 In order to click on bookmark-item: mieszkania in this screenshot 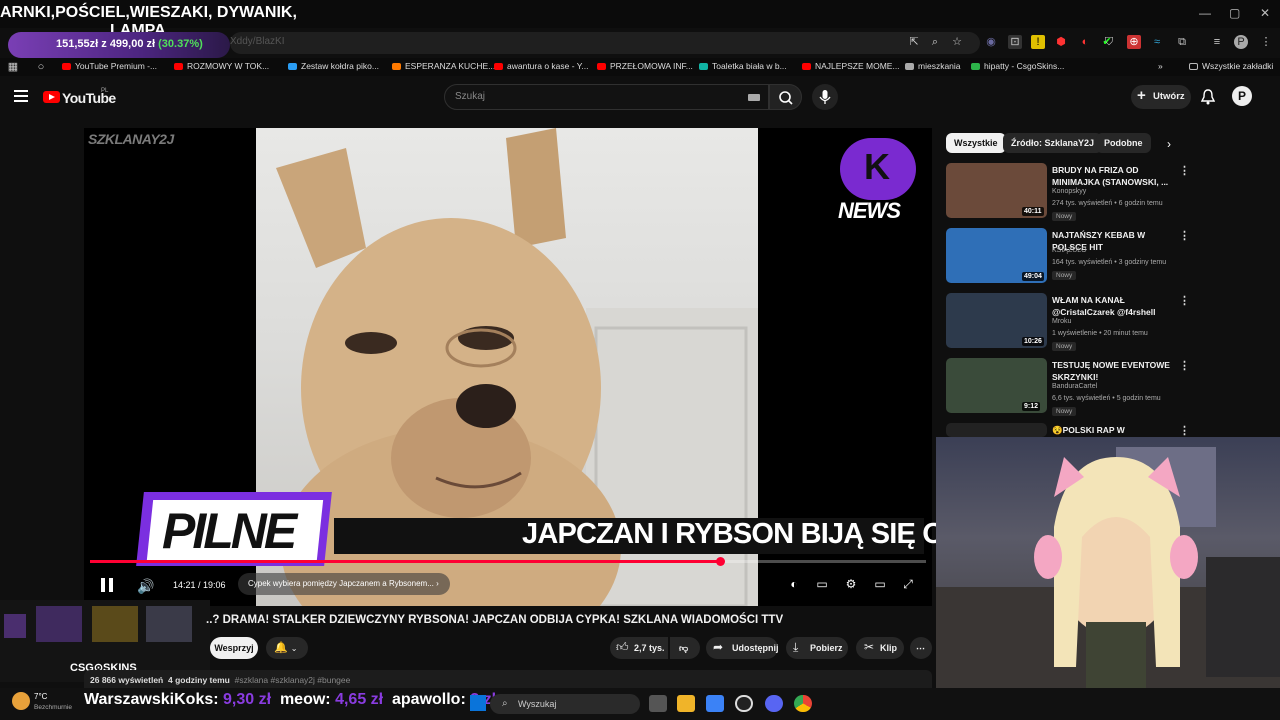, I will do `click(933, 66)`.